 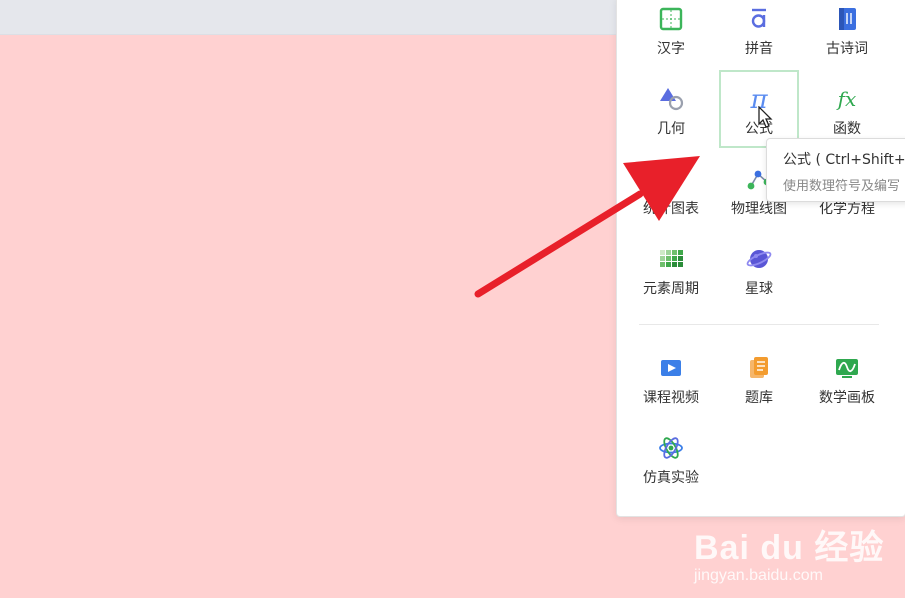 What do you see at coordinates (671, 179) in the screenshot?
I see `chart-icon` at bounding box center [671, 179].